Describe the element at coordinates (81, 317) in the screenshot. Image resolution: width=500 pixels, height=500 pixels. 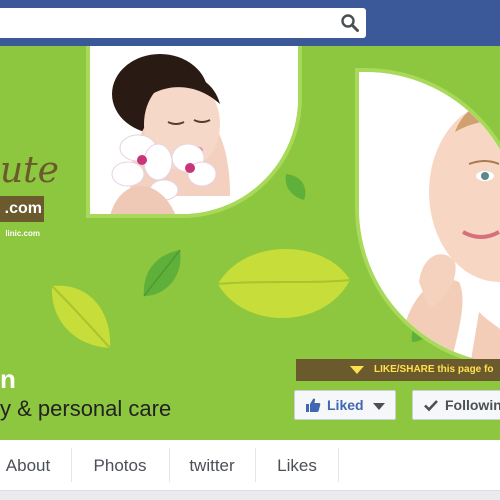
I see `leaf-decoration-left` at that location.